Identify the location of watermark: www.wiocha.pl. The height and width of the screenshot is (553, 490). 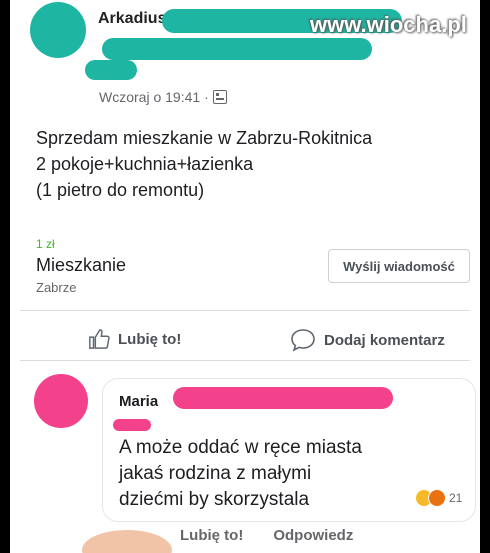
(388, 24).